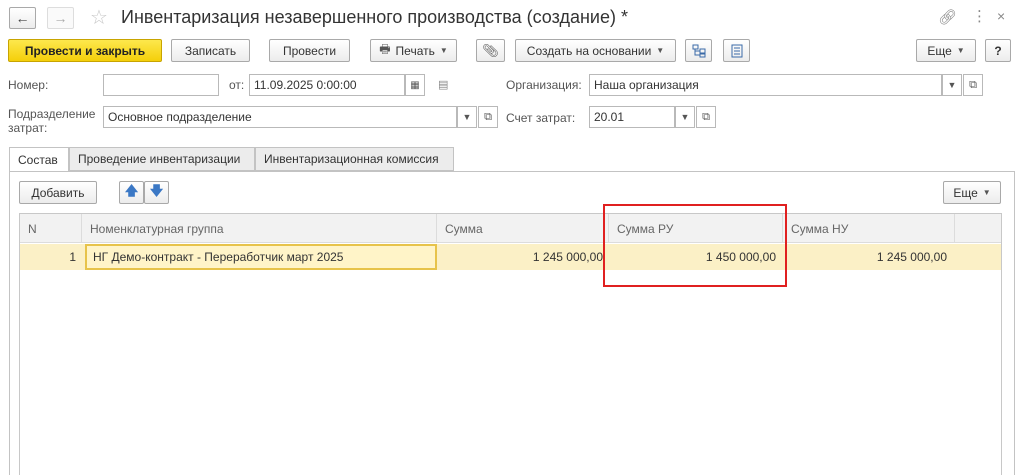  I want to click on column-header-group: Номенклатурная группа, so click(259, 228).